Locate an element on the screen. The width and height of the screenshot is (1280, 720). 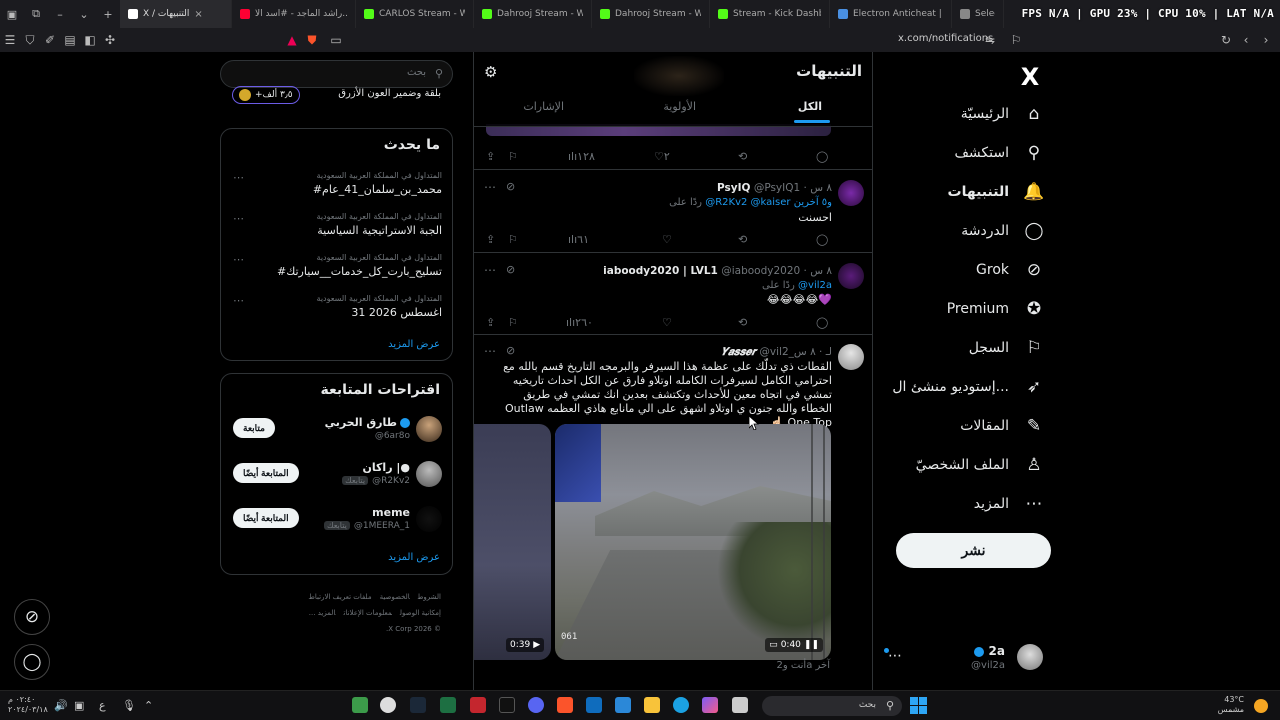
minimize-icon: – is located at coordinates (60, 14).